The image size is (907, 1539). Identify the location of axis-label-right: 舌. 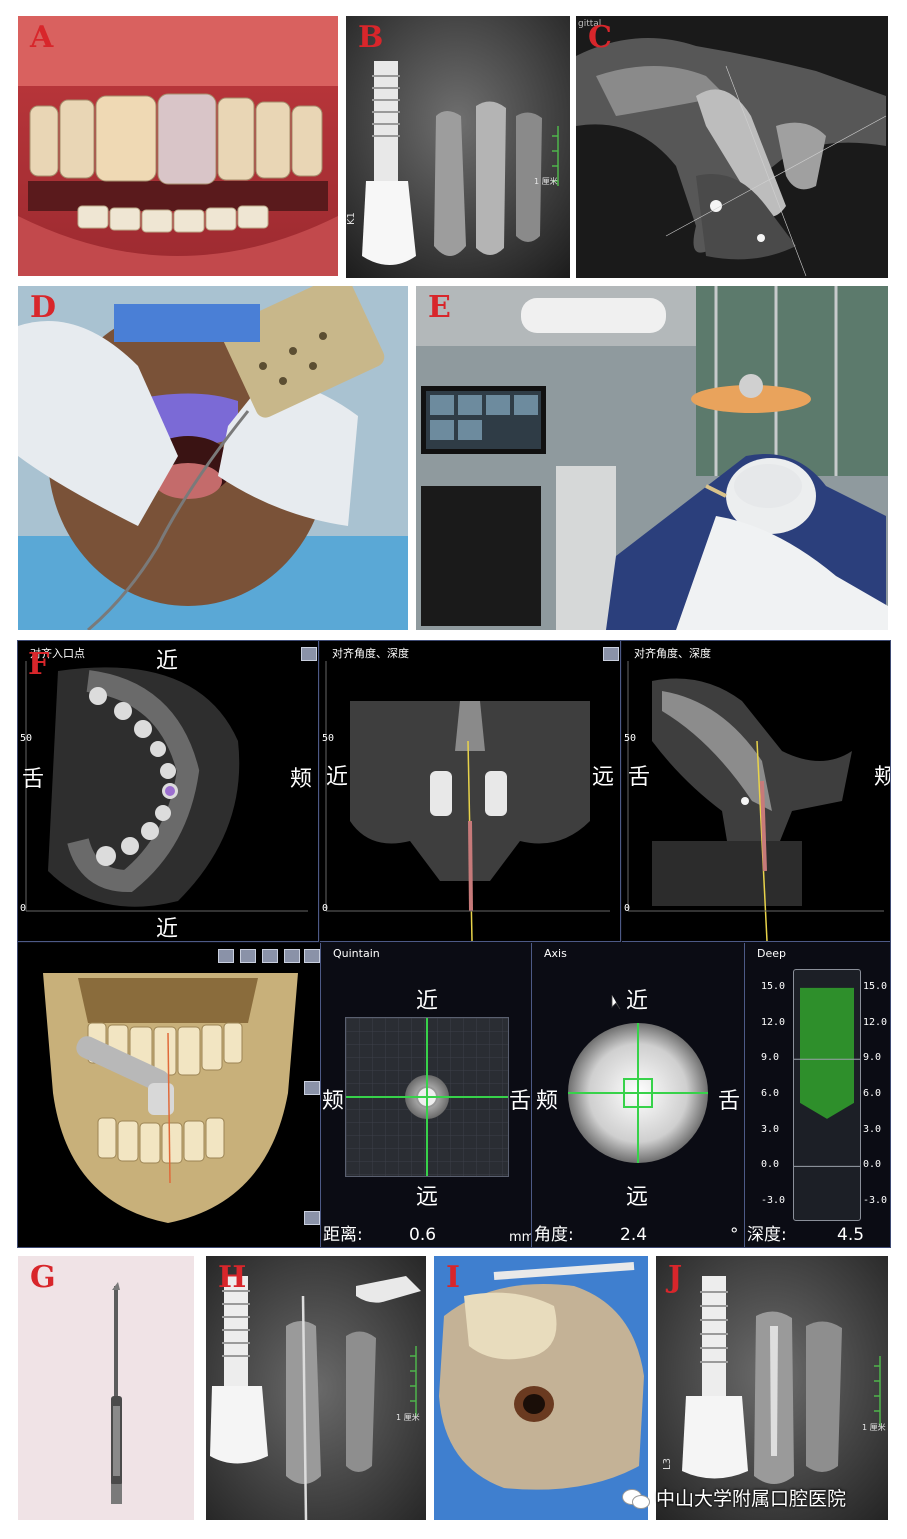
(729, 1101).